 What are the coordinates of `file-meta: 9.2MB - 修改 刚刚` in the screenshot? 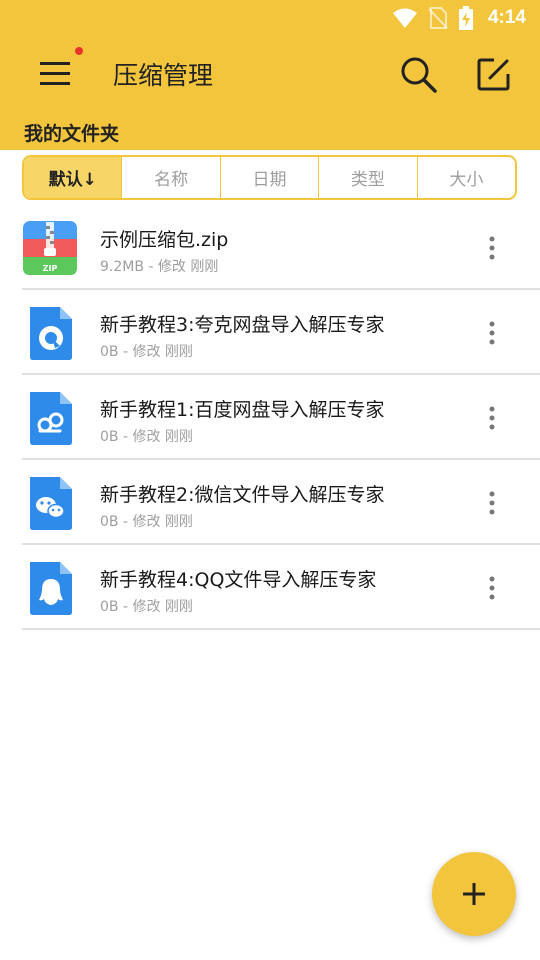 It's located at (159, 267).